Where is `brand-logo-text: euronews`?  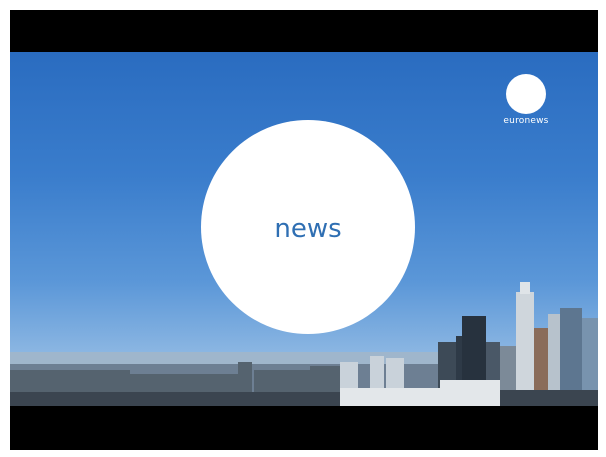
brand-logo-text: euronews is located at coordinates (526, 121).